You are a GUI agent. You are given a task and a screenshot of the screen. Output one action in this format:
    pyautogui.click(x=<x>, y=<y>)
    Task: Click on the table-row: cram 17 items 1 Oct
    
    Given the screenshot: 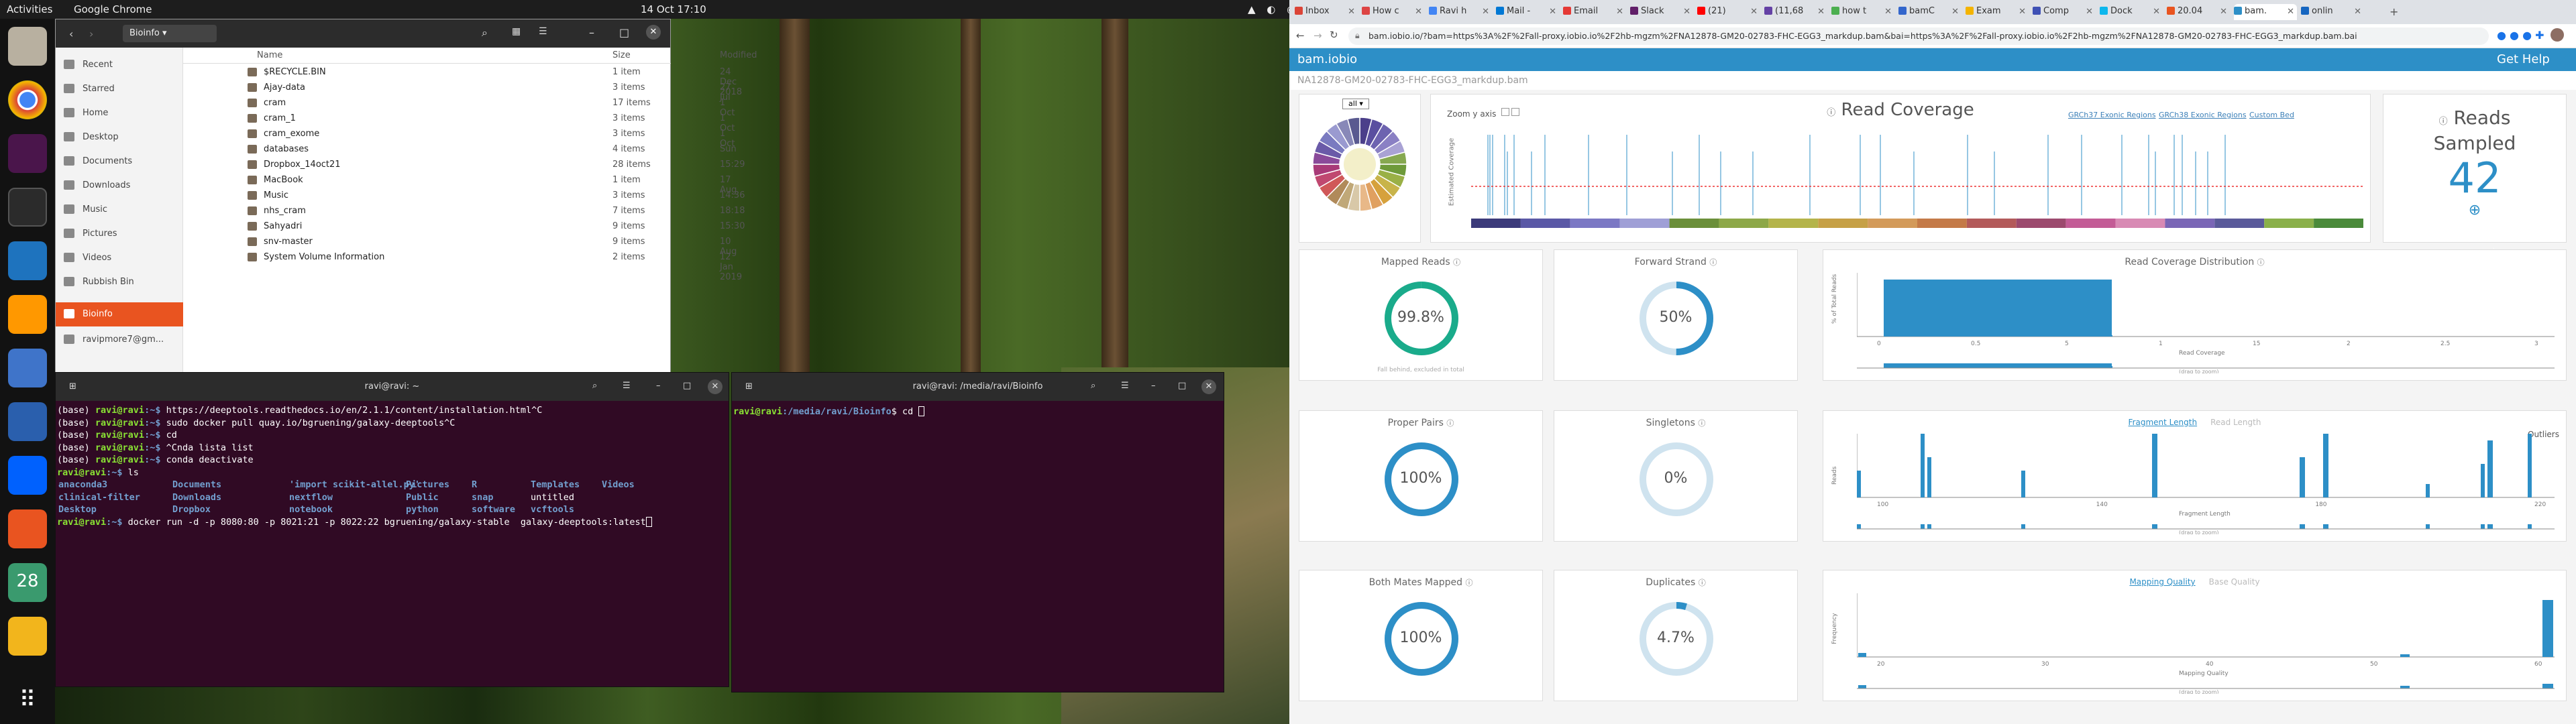 What is the action you would take?
    pyautogui.click(x=459, y=107)
    